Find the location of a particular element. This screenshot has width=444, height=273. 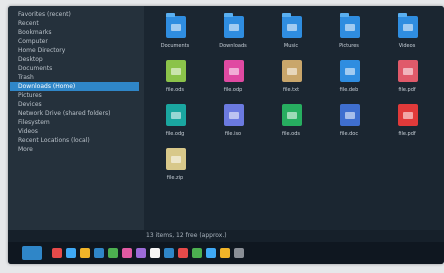

status-text: 13 items, 12 free (approx.) is located at coordinates (186, 235).